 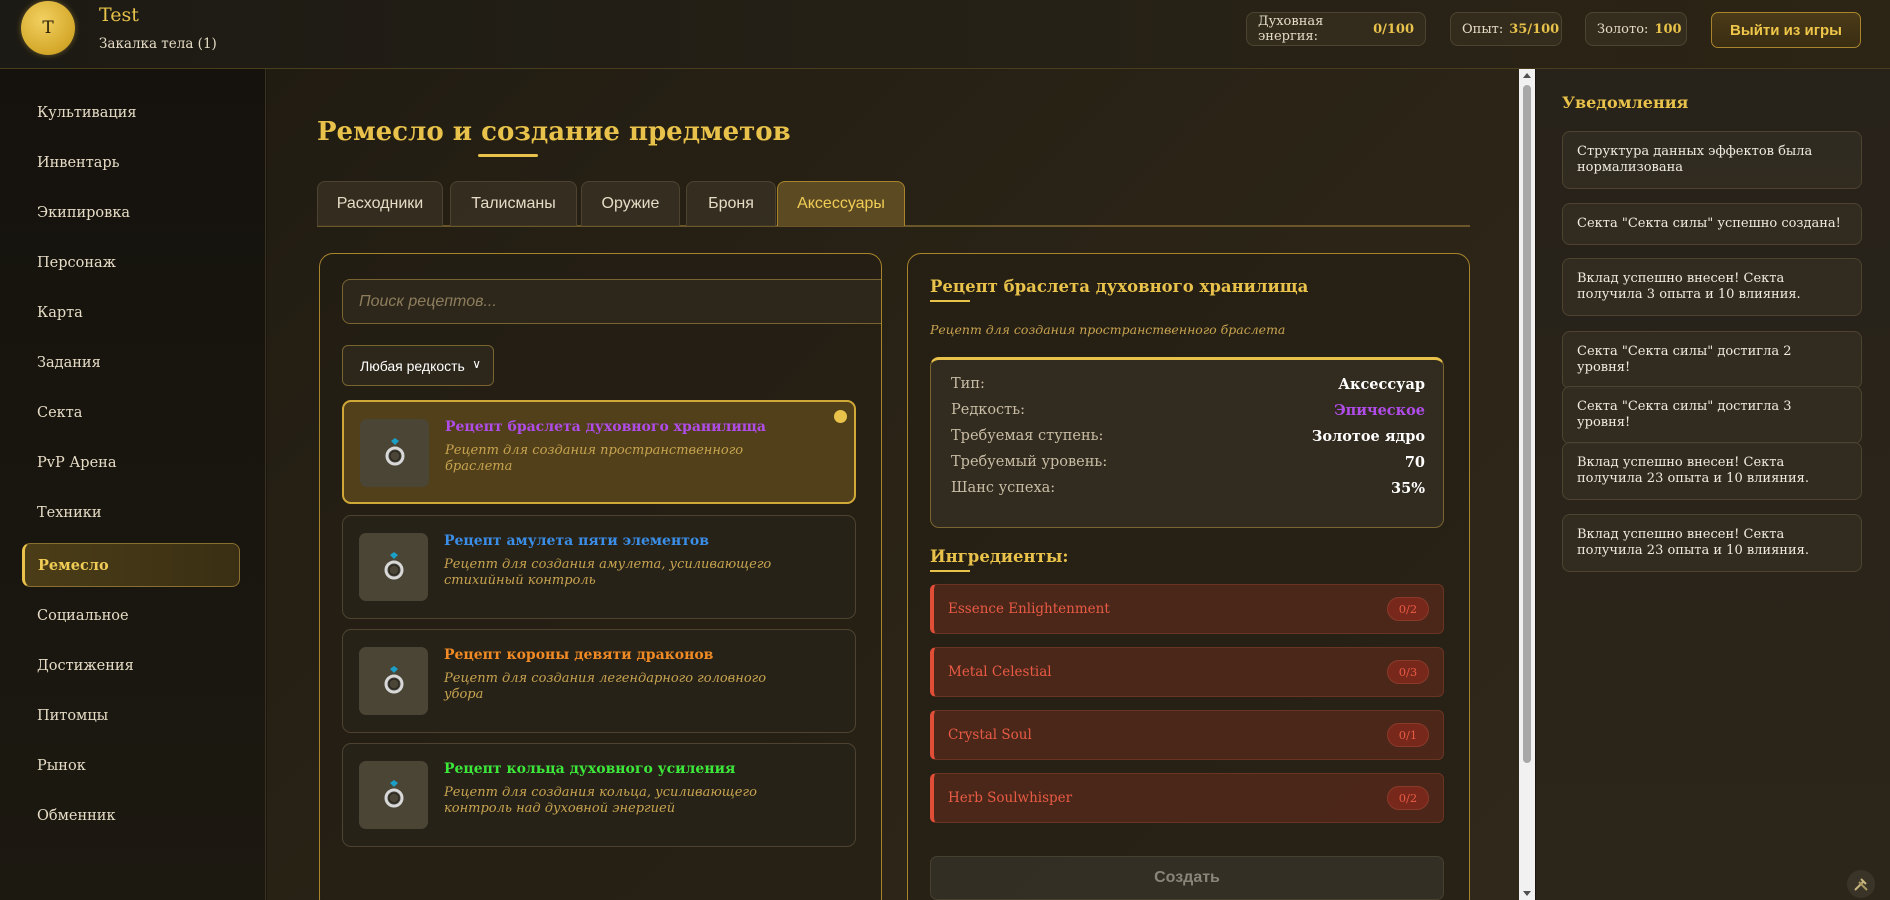 I want to click on stat-label: Редкость:, so click(x=988, y=410).